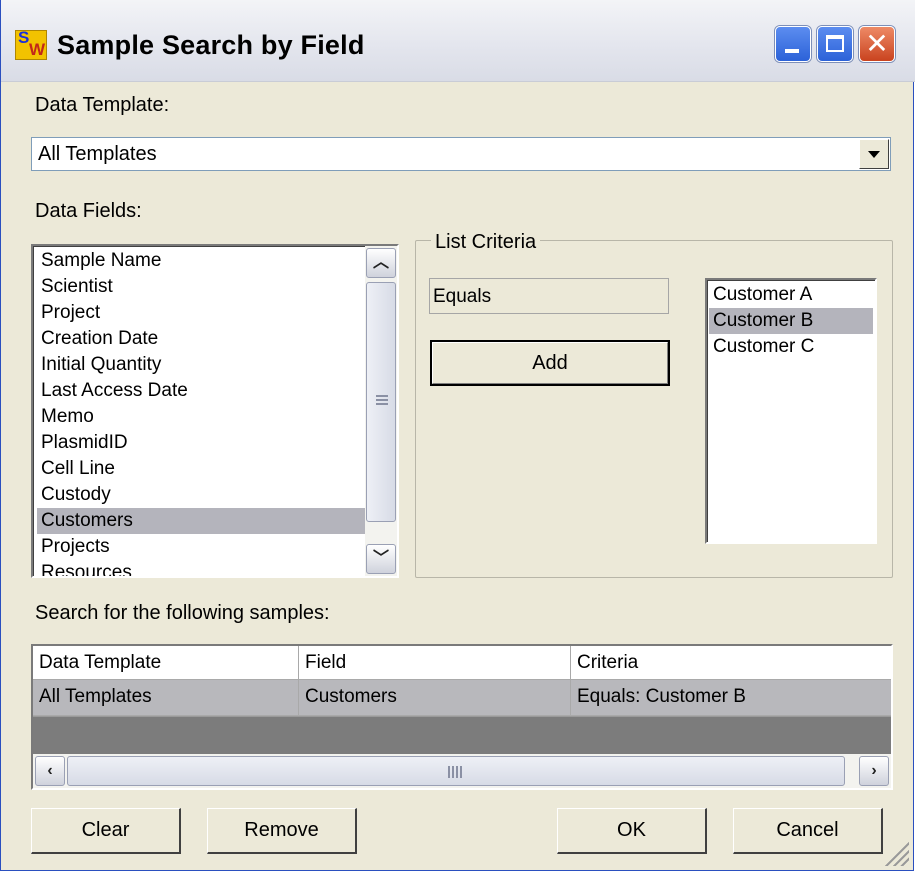  Describe the element at coordinates (201, 443) in the screenshot. I see `list-item: PlasmidID` at that location.